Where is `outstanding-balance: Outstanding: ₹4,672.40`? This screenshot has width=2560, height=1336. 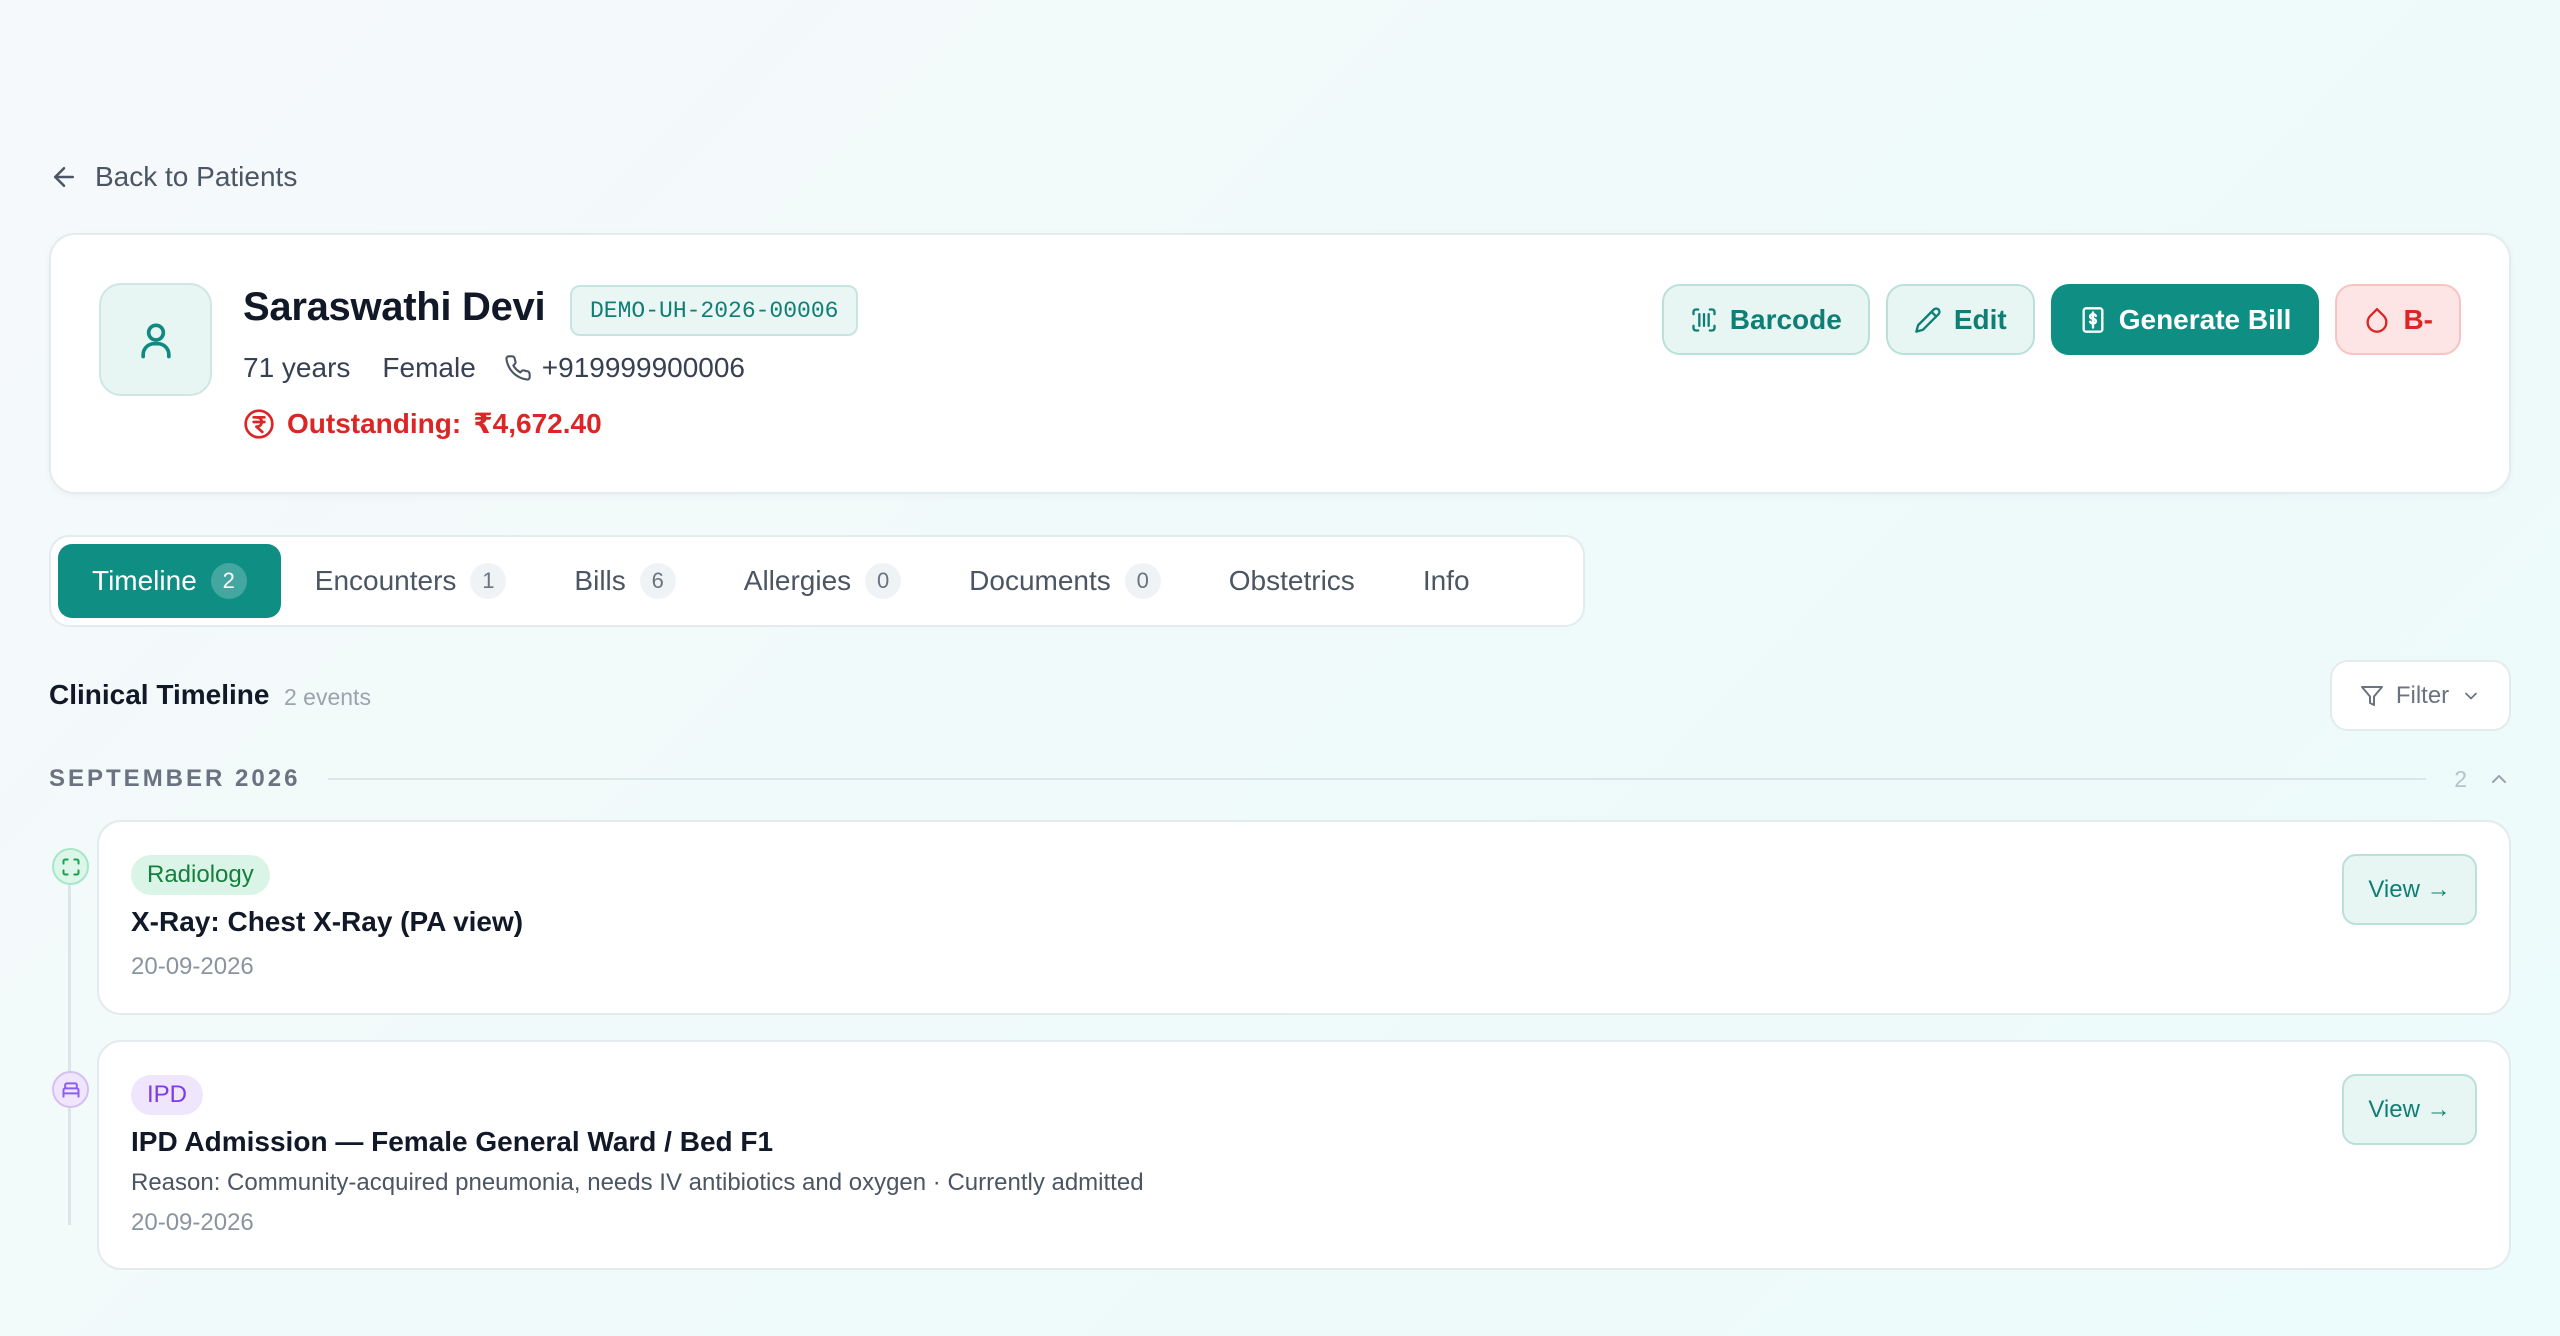 outstanding-balance: Outstanding: ₹4,672.40 is located at coordinates (422, 423).